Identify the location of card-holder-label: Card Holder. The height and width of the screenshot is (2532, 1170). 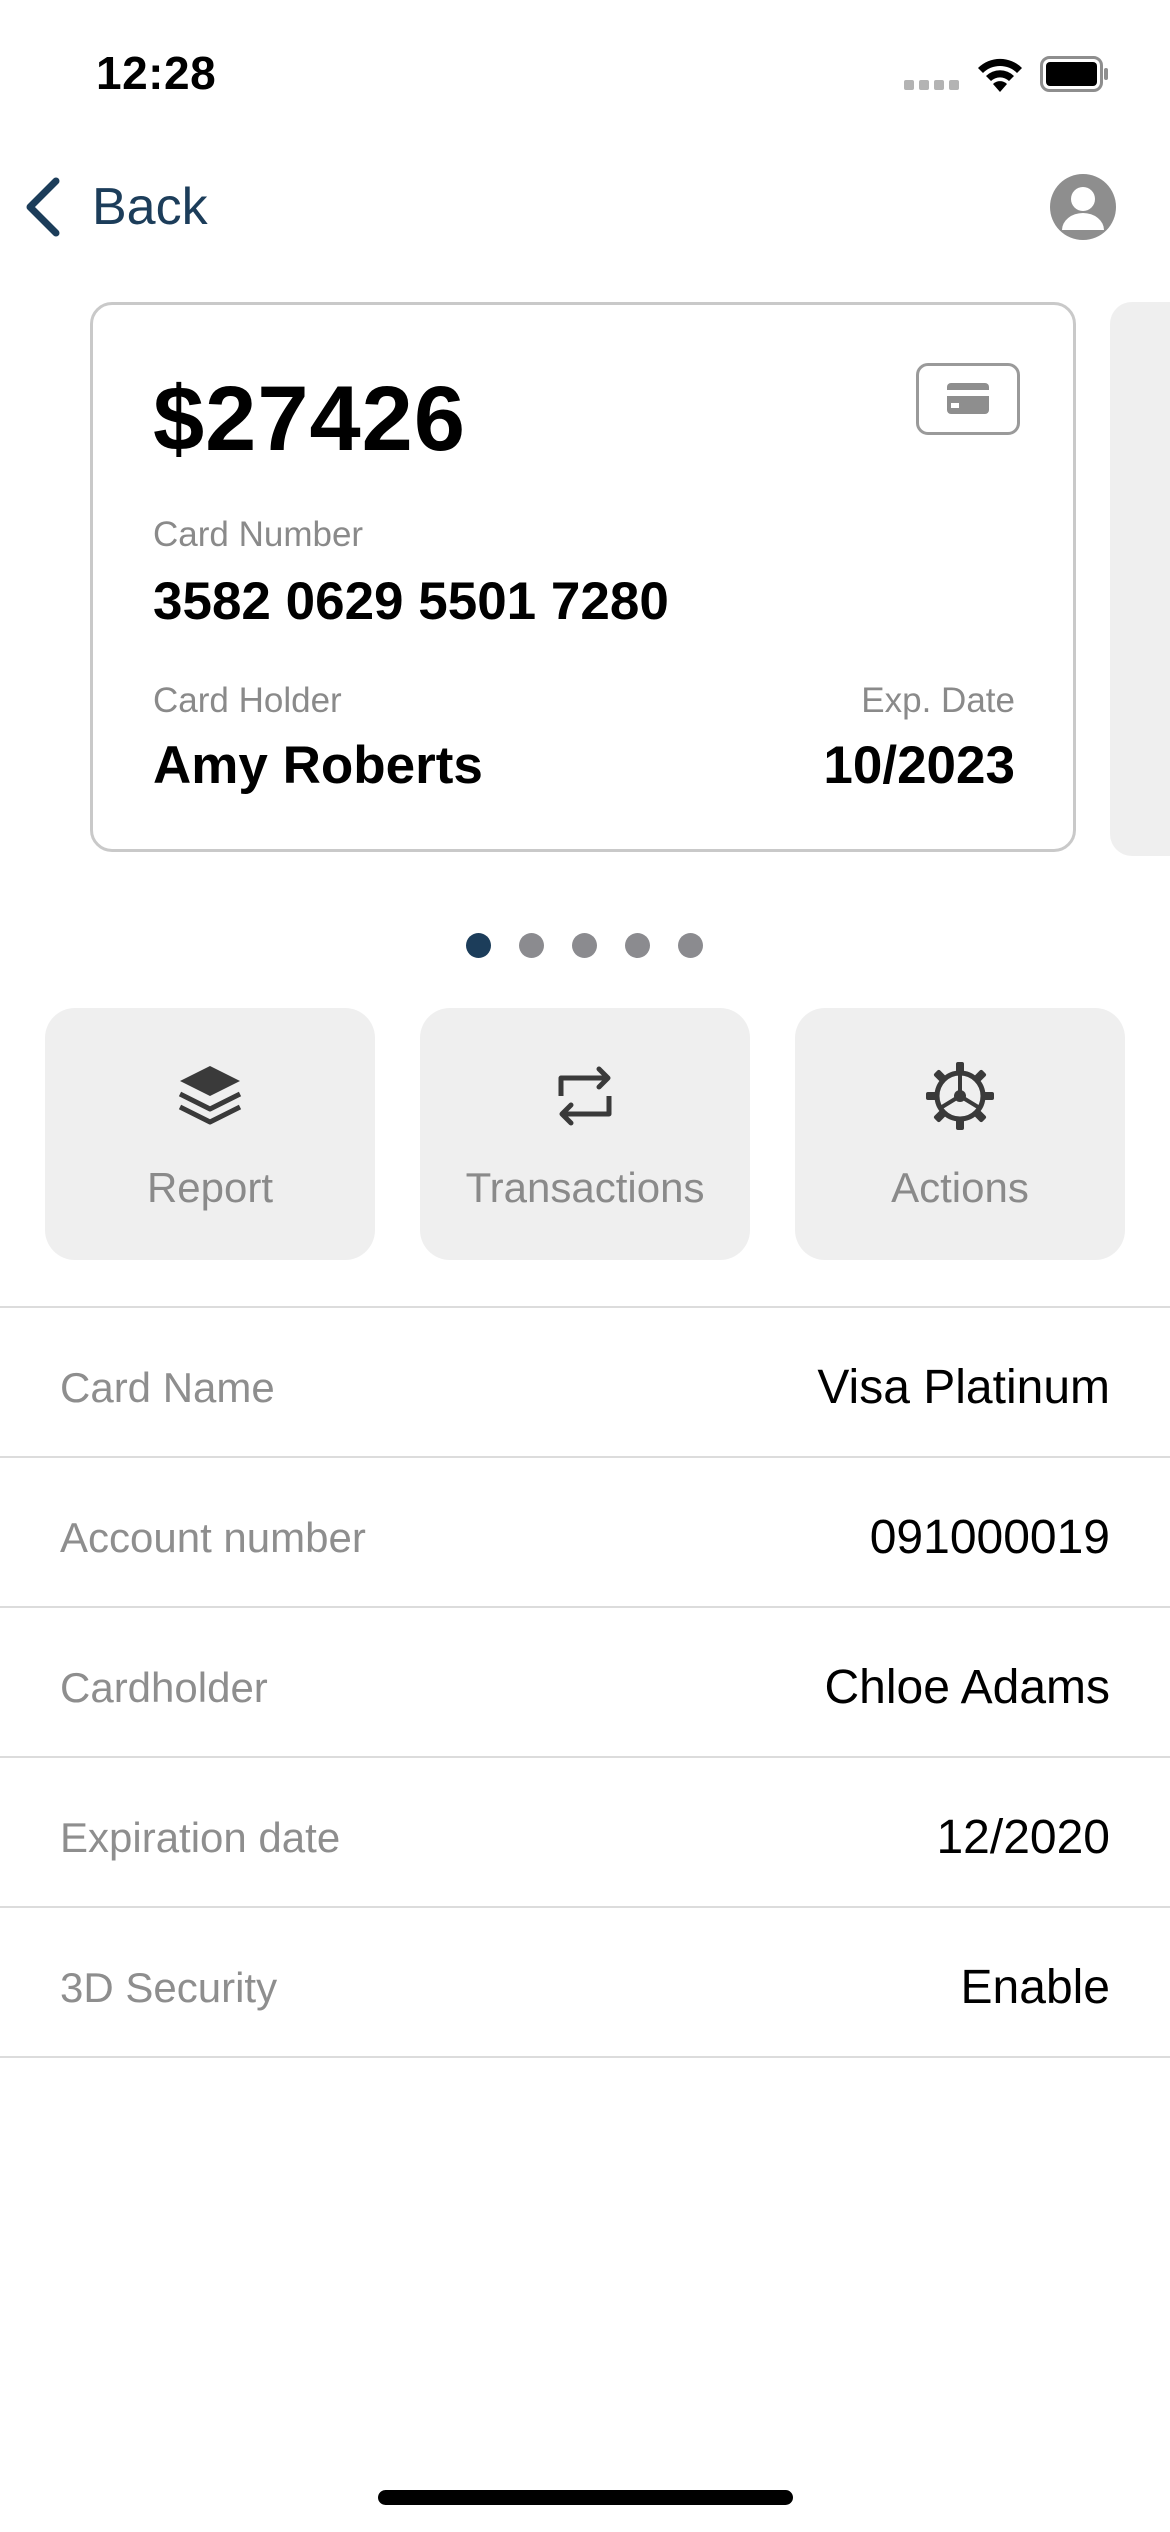
(247, 700).